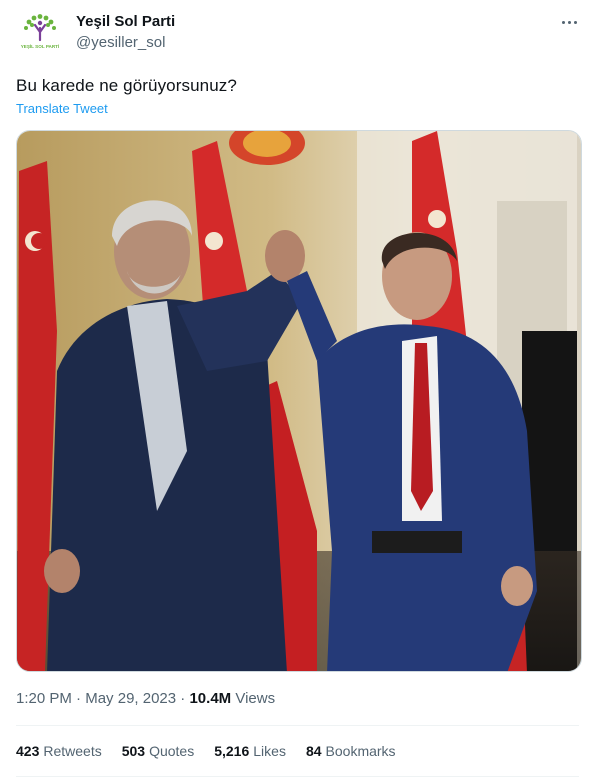 This screenshot has width=595, height=780. I want to click on party-logo-icon: YEŞİL SOL PARTİ, so click(40, 34).